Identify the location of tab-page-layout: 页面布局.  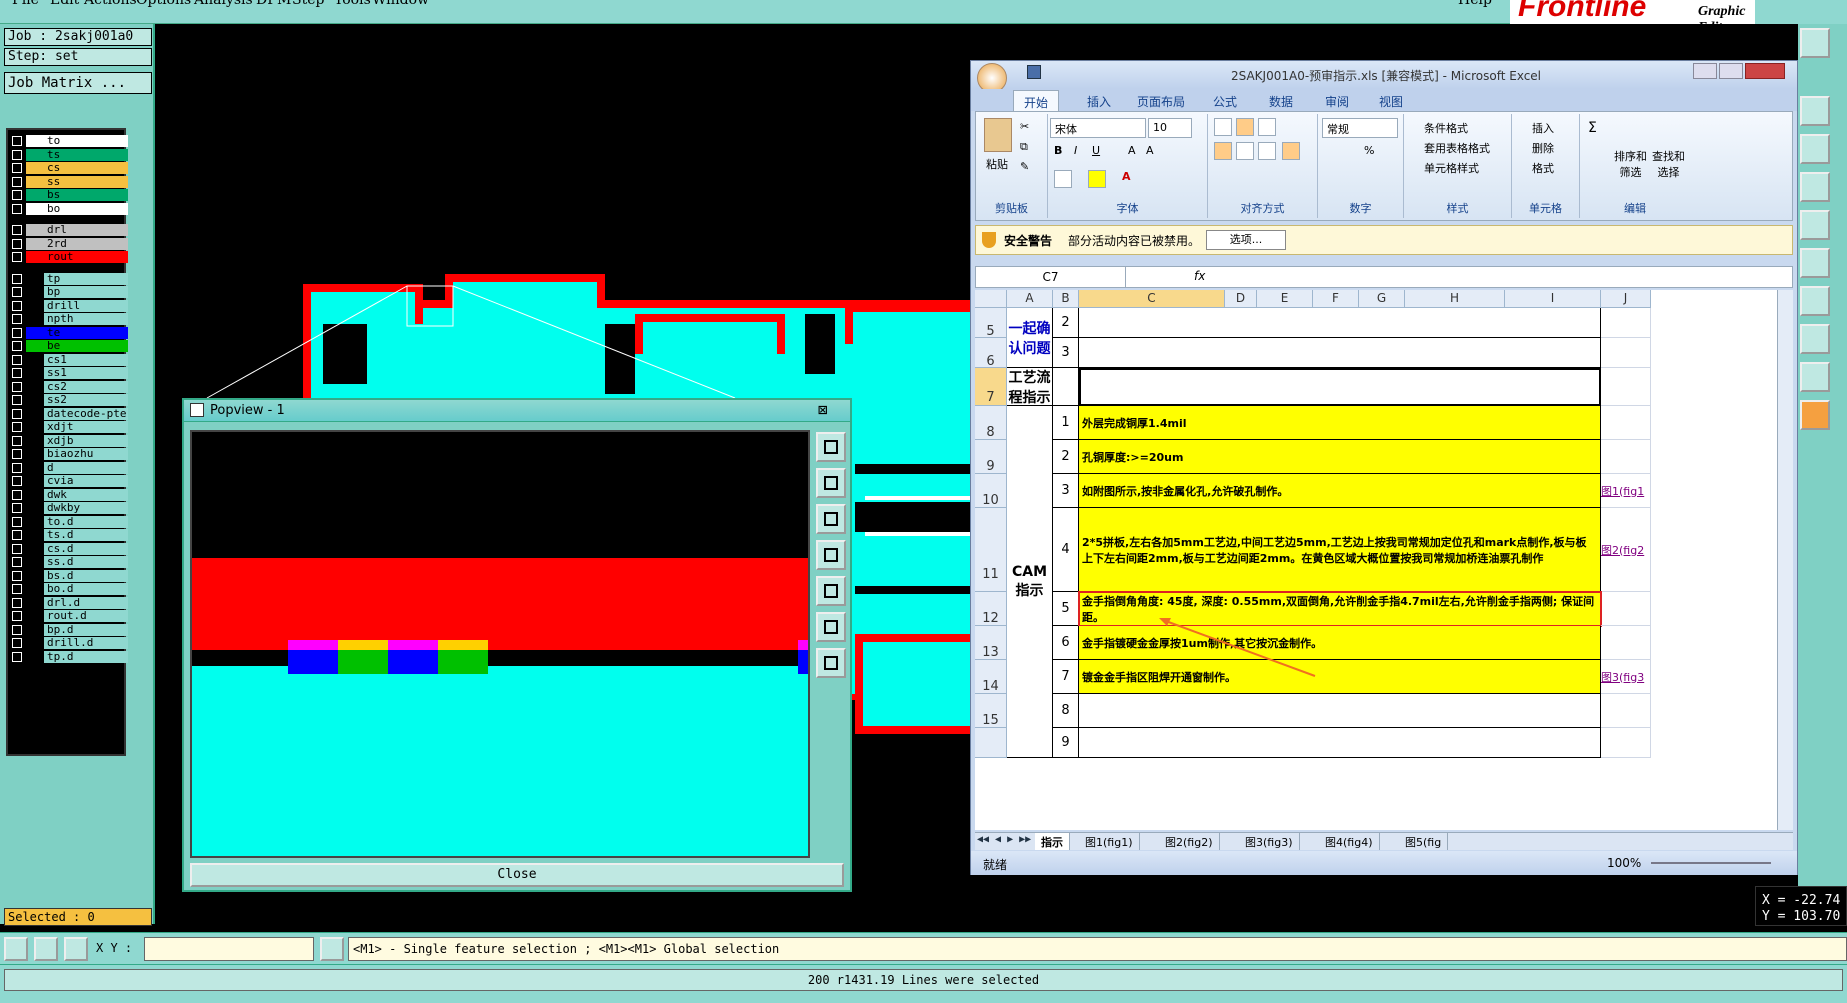
(1161, 101).